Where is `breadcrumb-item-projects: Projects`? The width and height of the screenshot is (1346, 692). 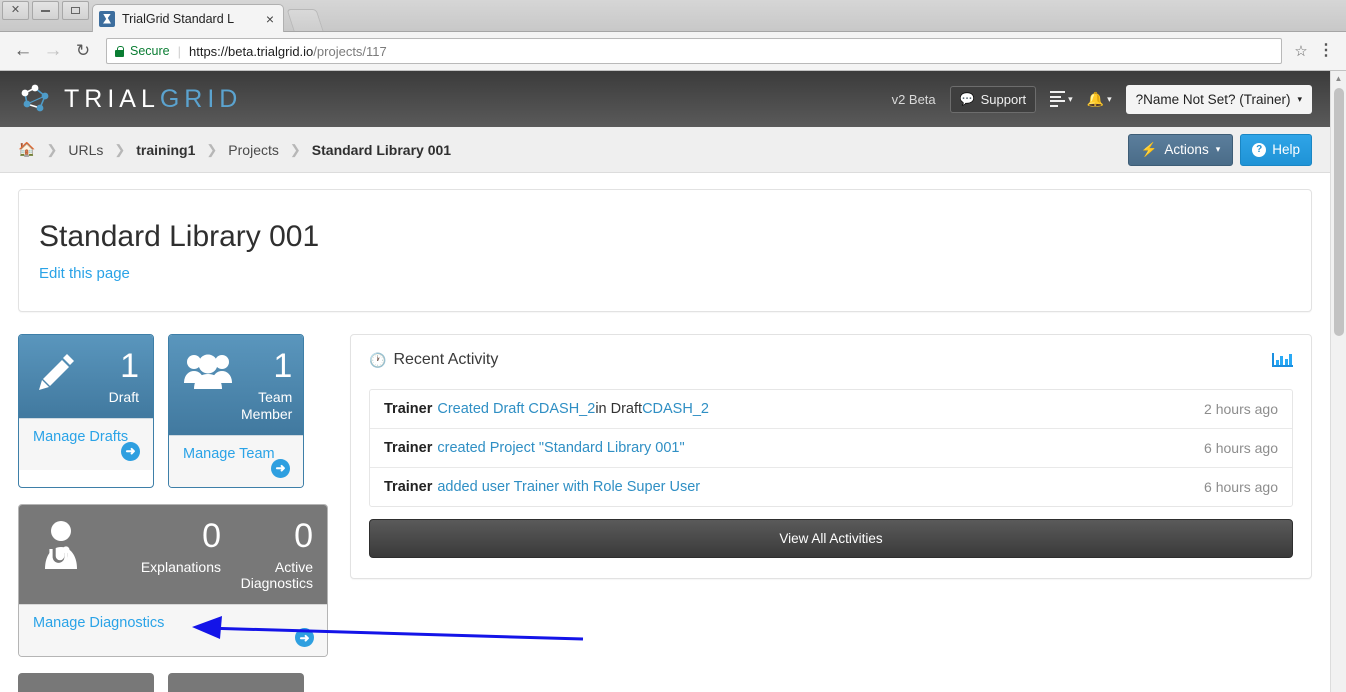
breadcrumb-item-projects: Projects is located at coordinates (253, 150).